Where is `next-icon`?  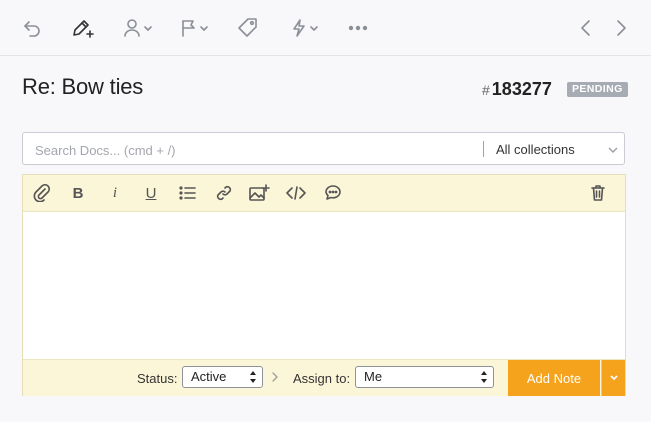
next-icon is located at coordinates (621, 28).